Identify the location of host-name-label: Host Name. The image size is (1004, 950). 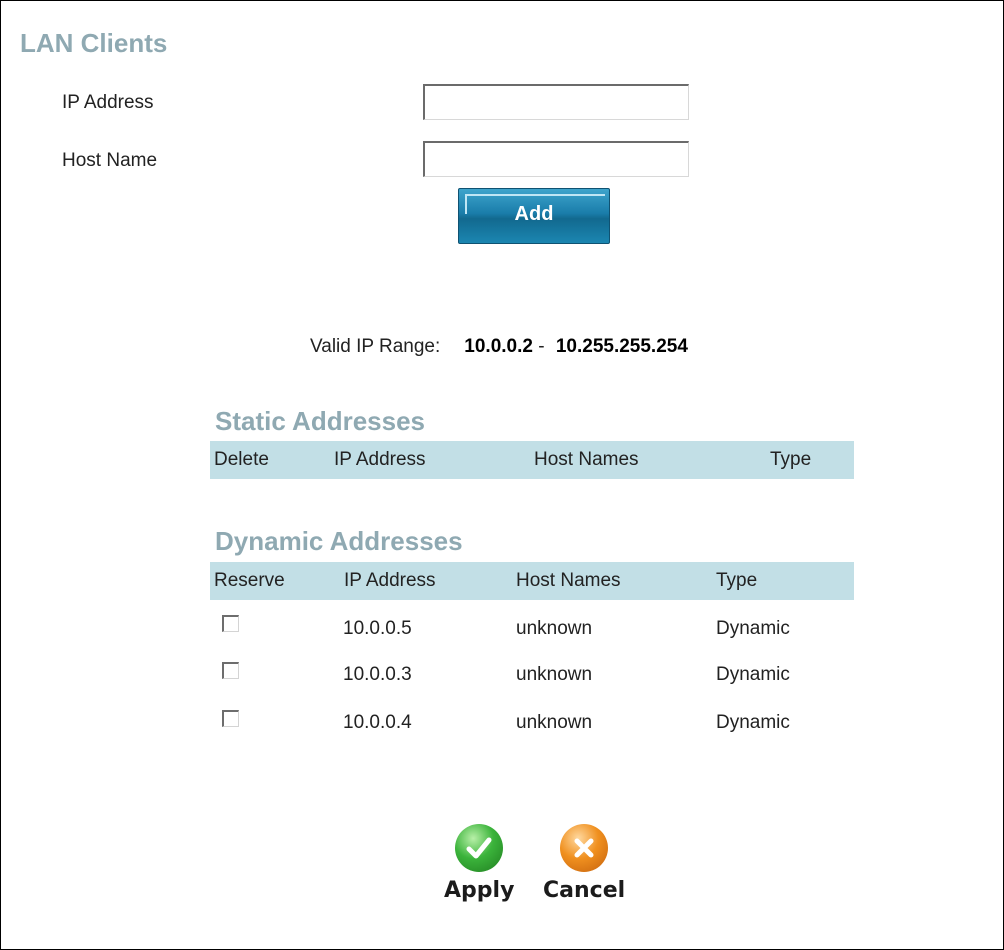
(110, 160).